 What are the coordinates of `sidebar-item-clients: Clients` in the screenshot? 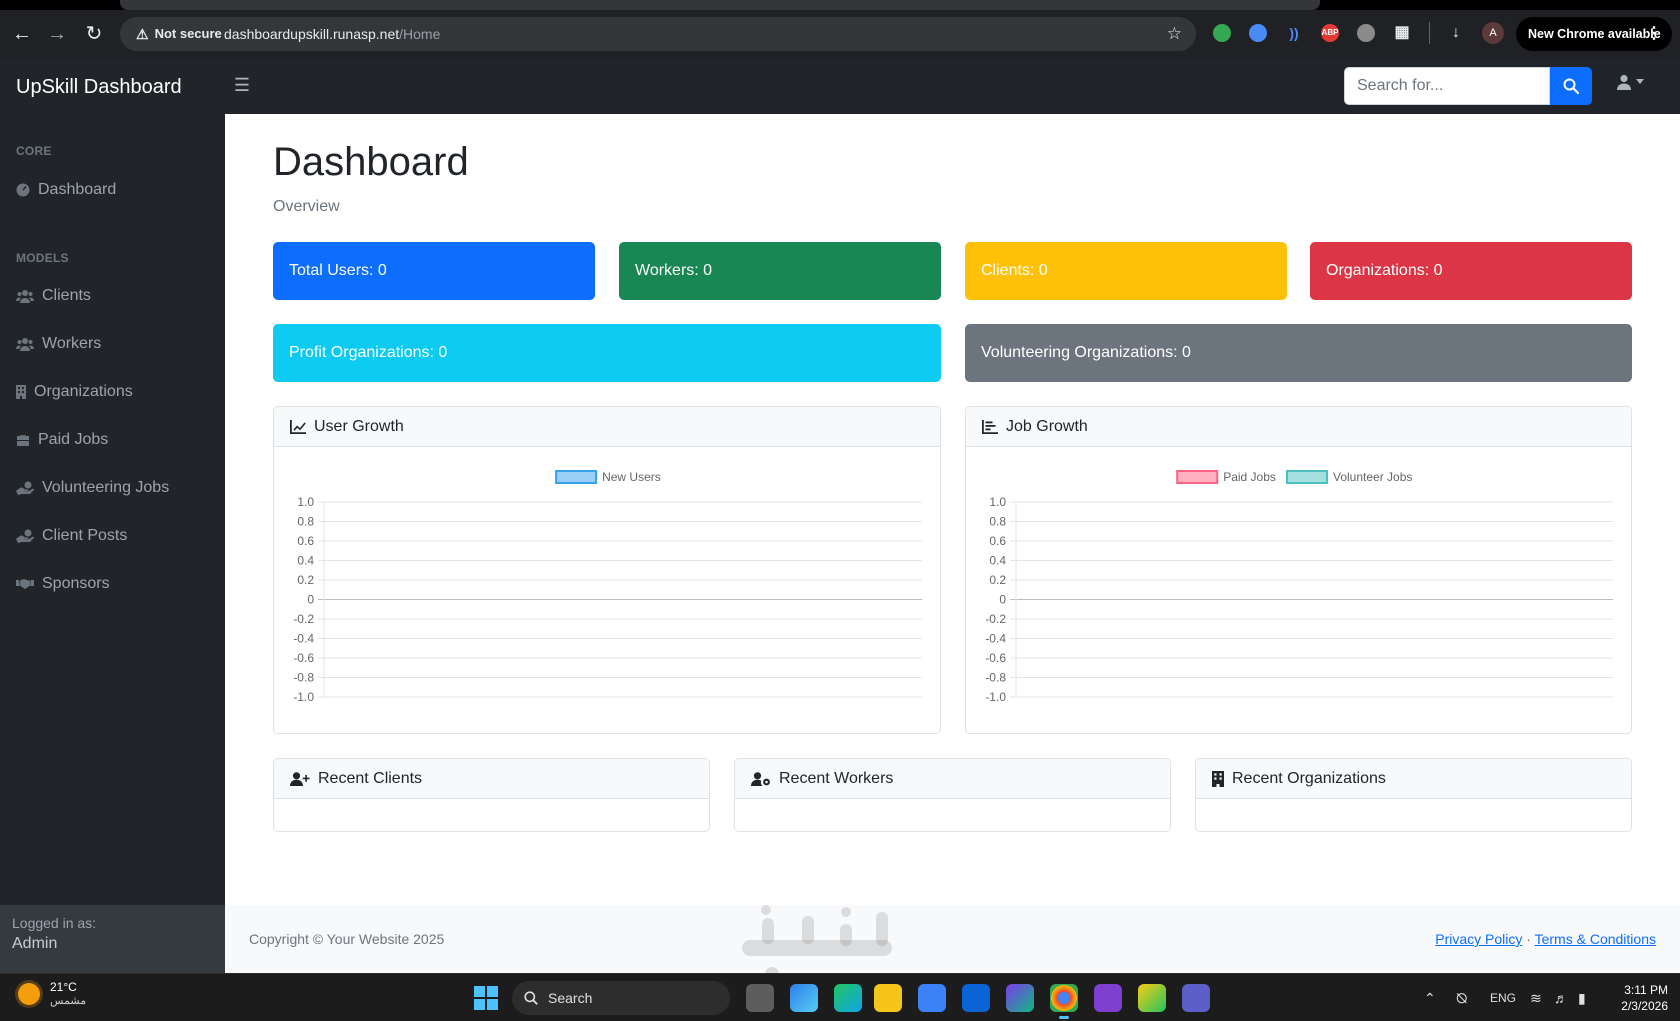 It's located at (53, 296).